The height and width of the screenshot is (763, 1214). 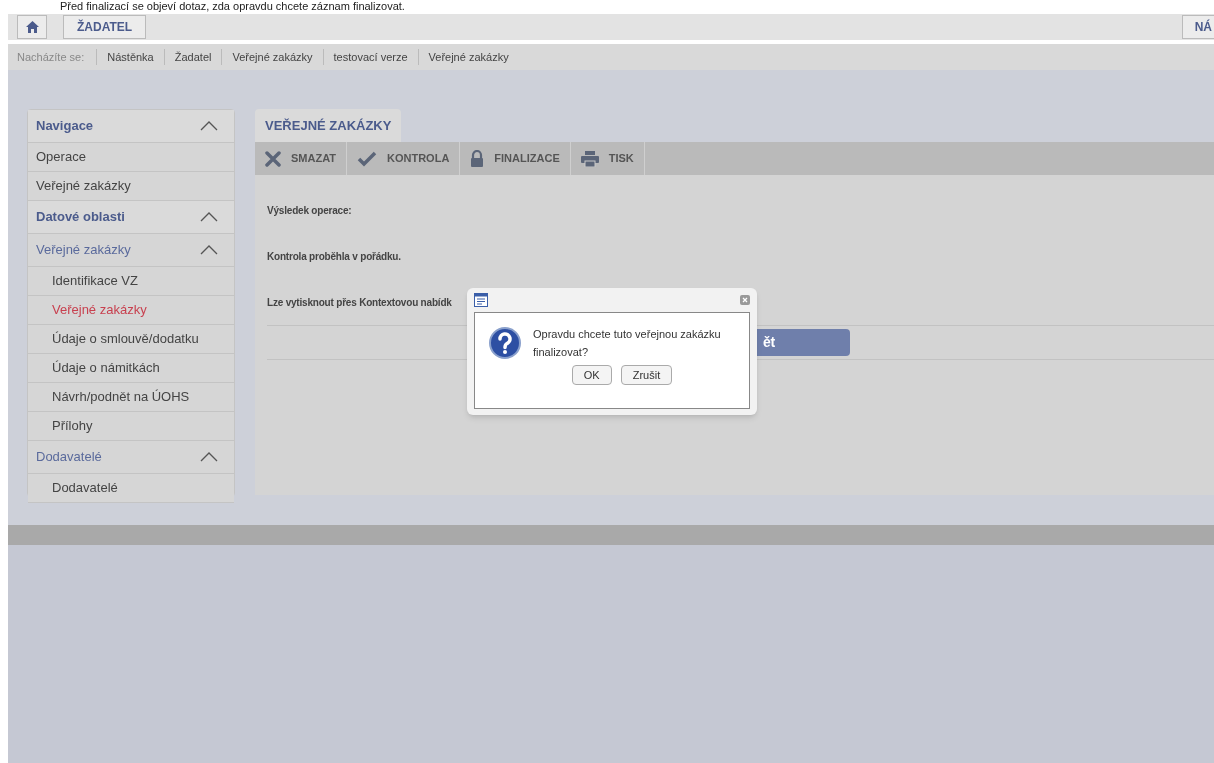 I want to click on group-title: Dodavatelé, so click(x=69, y=457).